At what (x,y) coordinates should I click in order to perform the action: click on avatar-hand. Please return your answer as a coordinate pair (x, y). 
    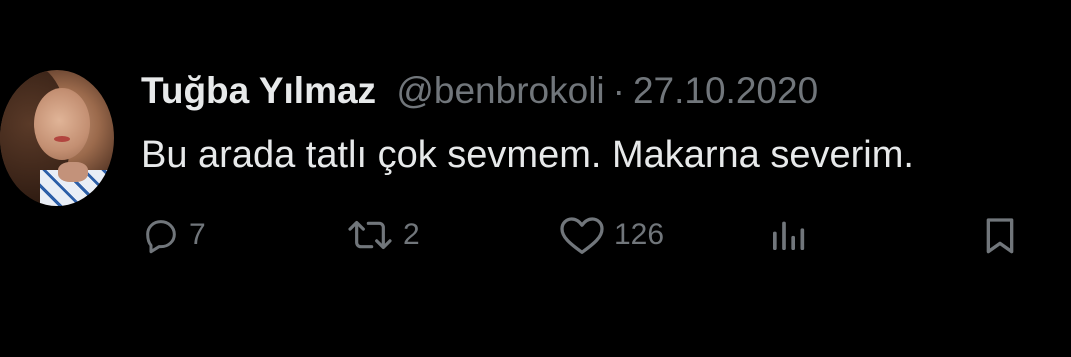
    Looking at the image, I should click on (73, 172).